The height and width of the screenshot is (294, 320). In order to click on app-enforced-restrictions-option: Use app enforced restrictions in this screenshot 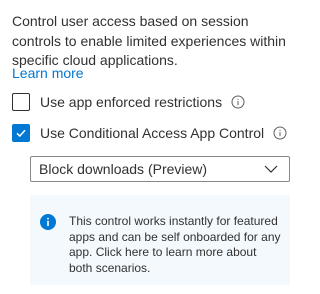, I will do `click(128, 102)`.